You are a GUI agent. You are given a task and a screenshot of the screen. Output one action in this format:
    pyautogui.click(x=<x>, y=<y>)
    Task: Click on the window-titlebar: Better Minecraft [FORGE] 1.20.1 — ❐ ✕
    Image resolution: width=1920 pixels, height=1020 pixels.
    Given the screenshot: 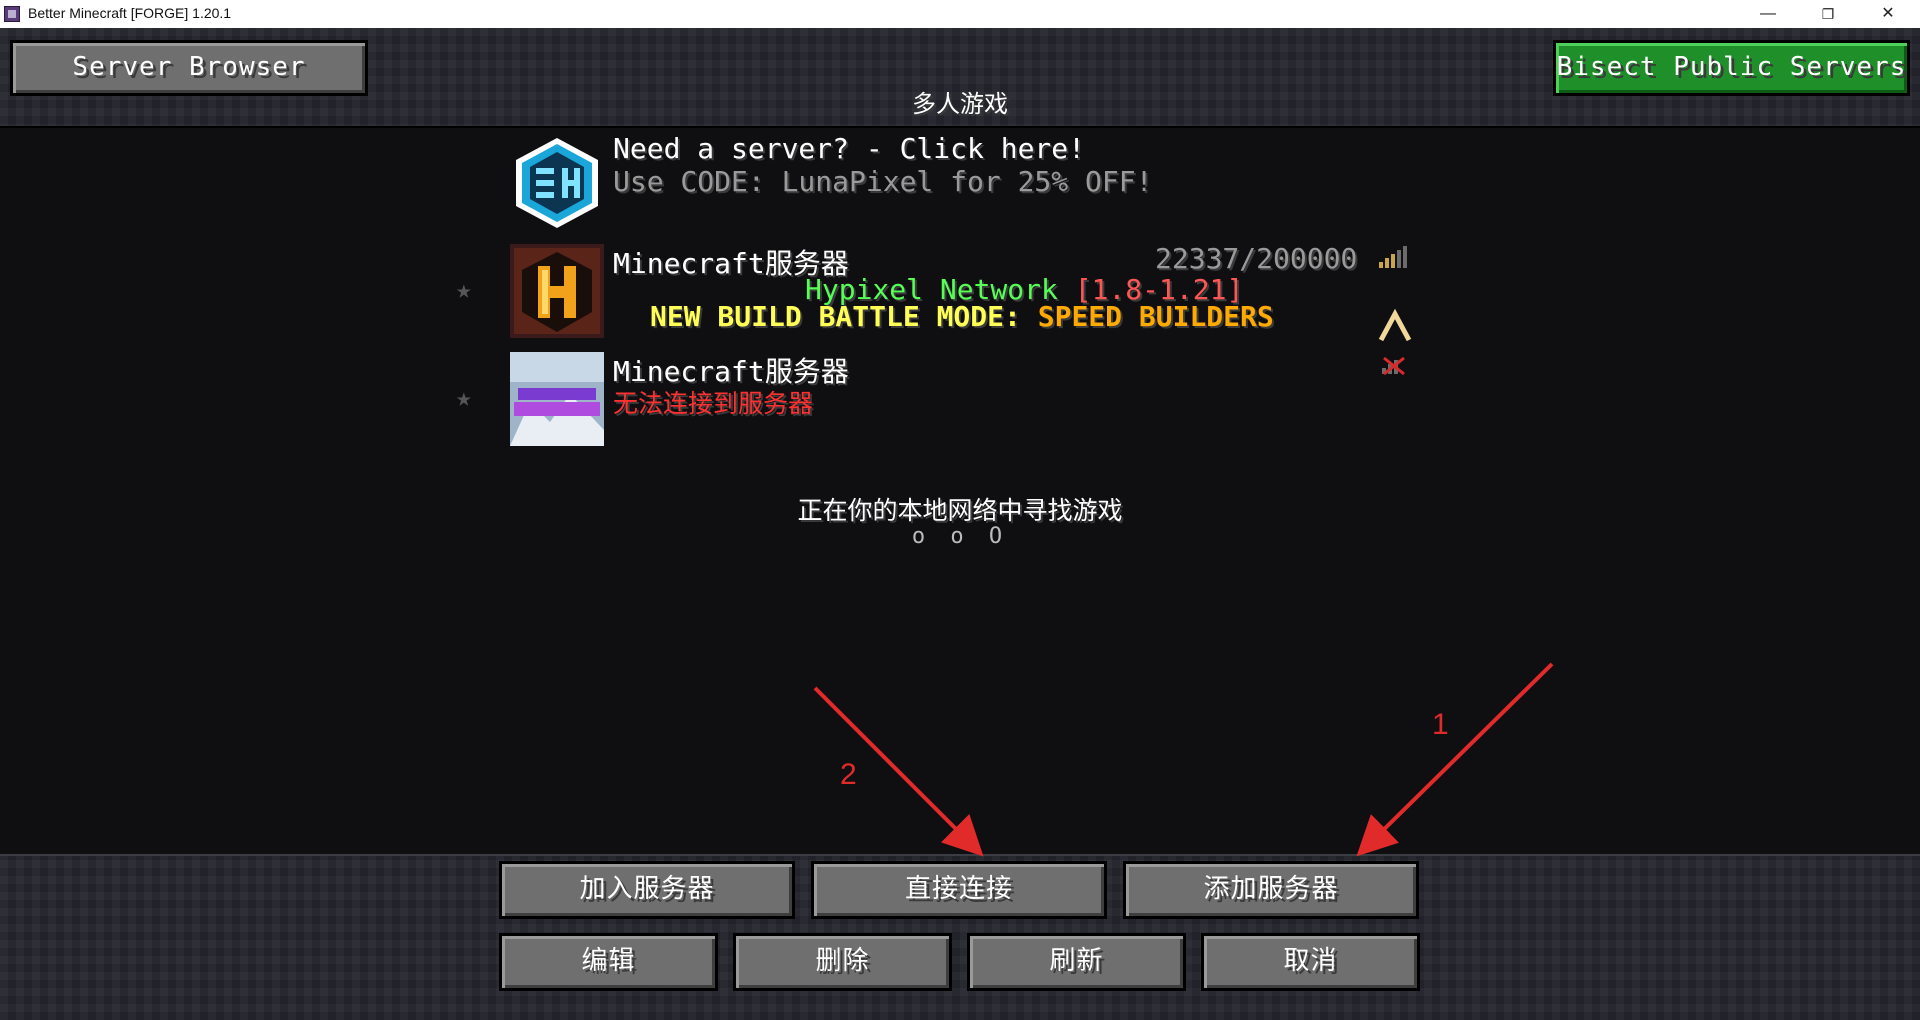 What is the action you would take?
    pyautogui.click(x=960, y=14)
    